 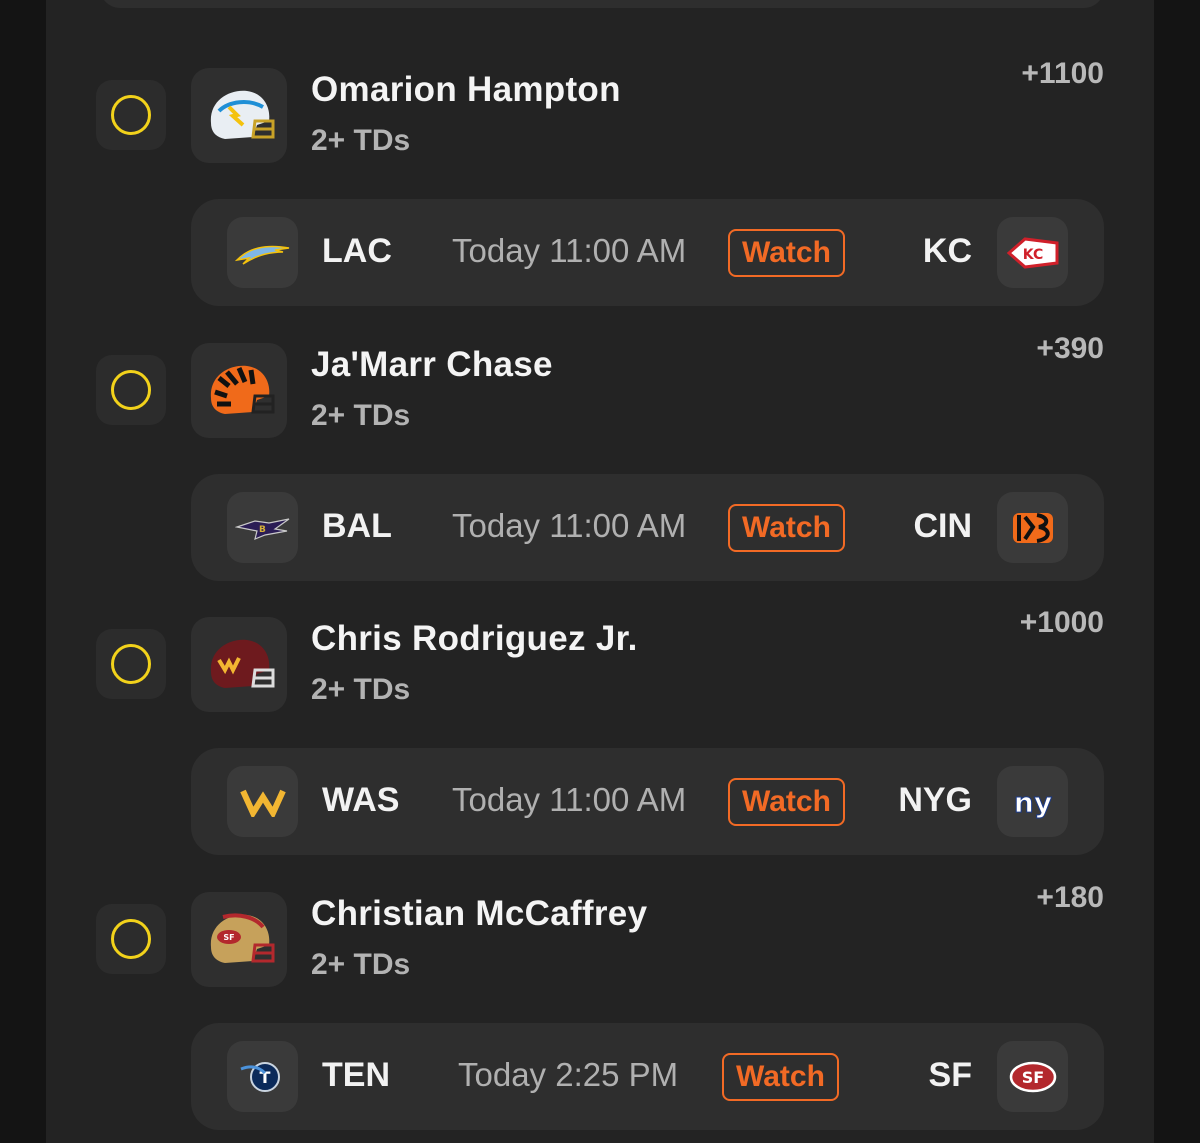 I want to click on away-team: LAC, so click(x=357, y=251).